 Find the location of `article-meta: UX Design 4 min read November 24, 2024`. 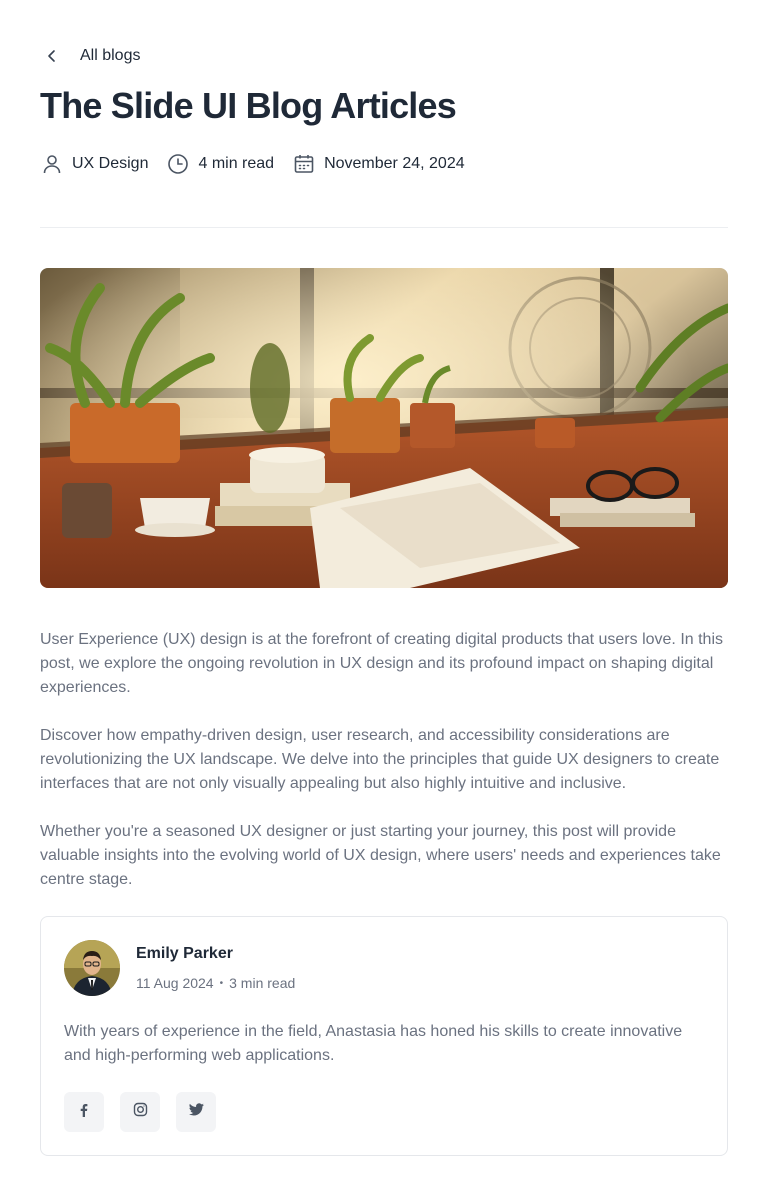

article-meta: UX Design 4 min read November 24, 2024 is located at coordinates (261, 164).